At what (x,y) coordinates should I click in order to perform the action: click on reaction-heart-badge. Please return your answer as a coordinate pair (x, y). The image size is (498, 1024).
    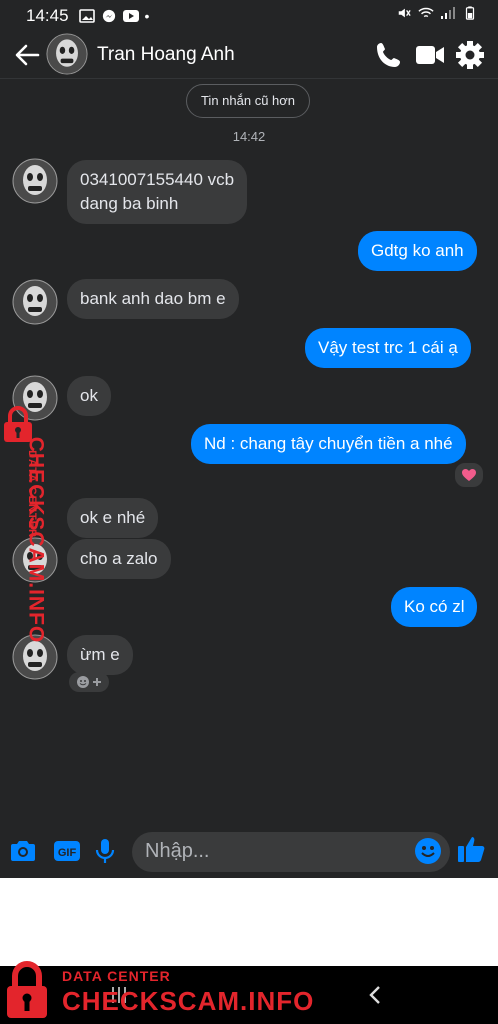
    Looking at the image, I should click on (469, 475).